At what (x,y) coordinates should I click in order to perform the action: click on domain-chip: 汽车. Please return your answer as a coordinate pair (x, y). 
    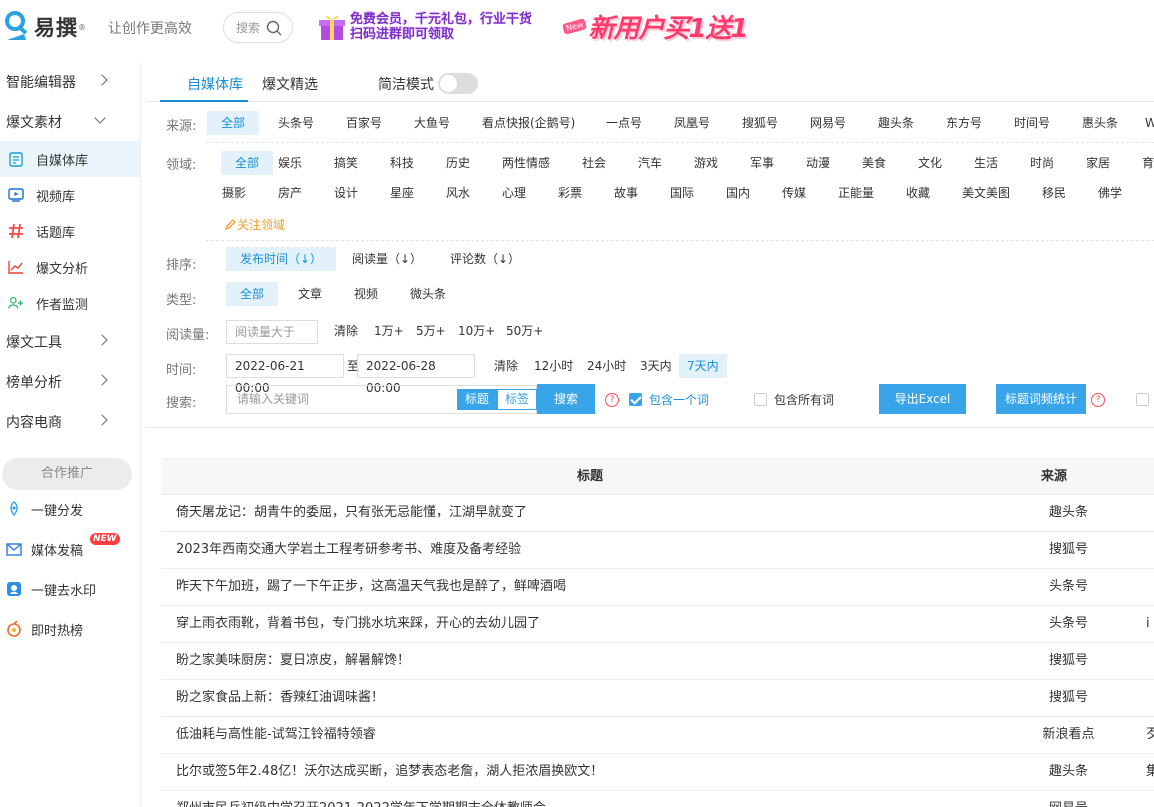
    Looking at the image, I should click on (650, 163).